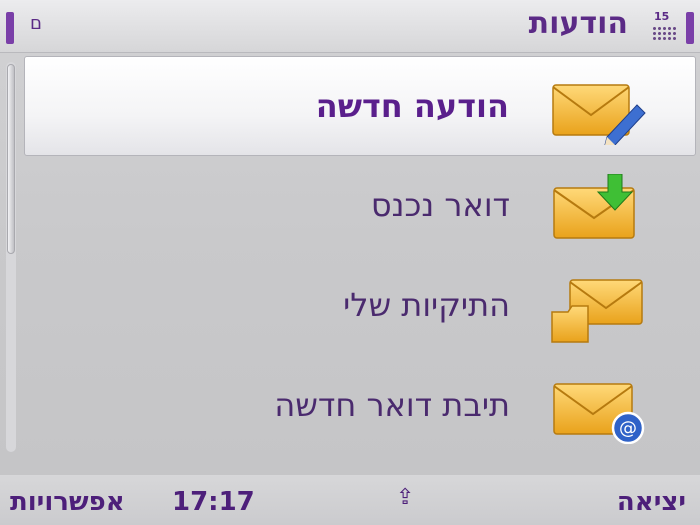 The image size is (700, 525). What do you see at coordinates (392, 405) in the screenshot?
I see `menu-item-label: תיבת דואר חדשה` at bounding box center [392, 405].